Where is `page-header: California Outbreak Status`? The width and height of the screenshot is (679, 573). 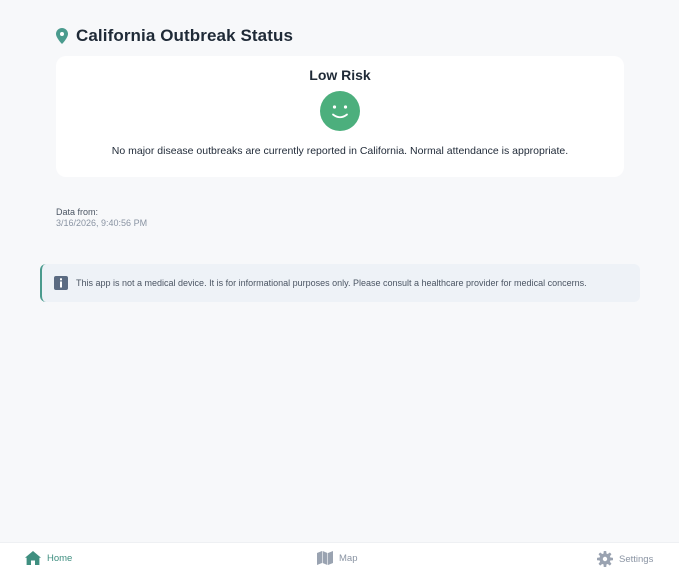 page-header: California Outbreak Status is located at coordinates (174, 36).